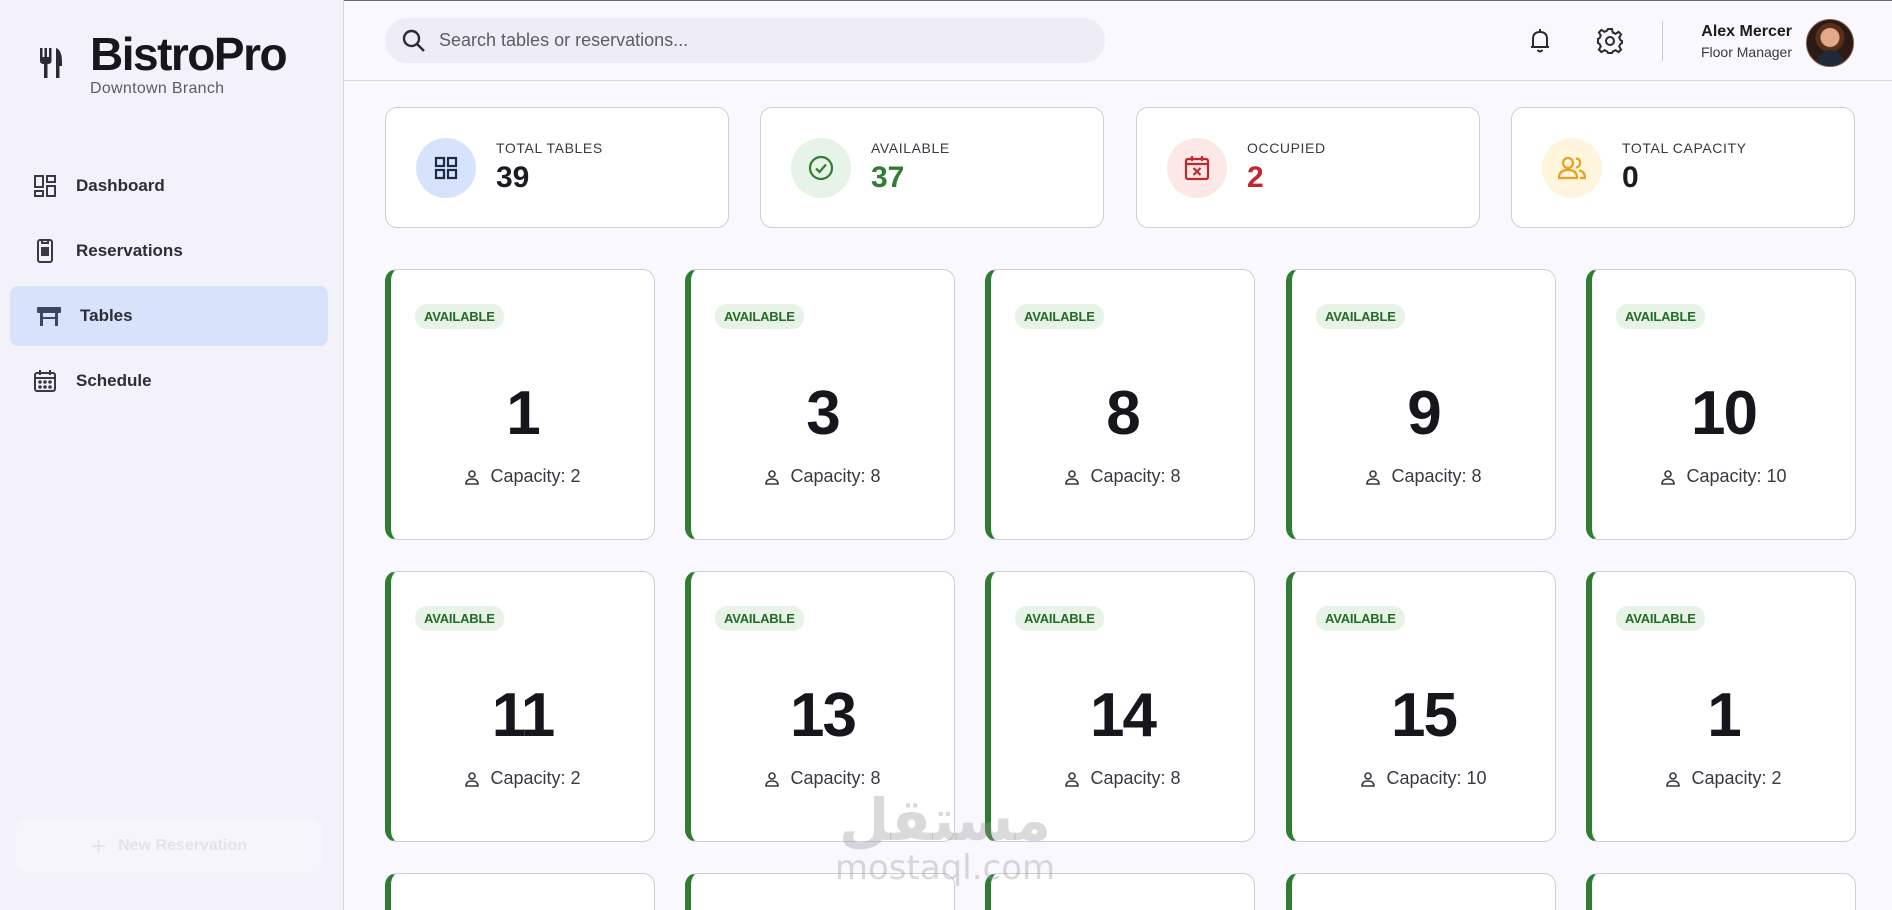 The width and height of the screenshot is (1892, 910). What do you see at coordinates (1746, 52) in the screenshot?
I see `user-role: Floor Manager` at bounding box center [1746, 52].